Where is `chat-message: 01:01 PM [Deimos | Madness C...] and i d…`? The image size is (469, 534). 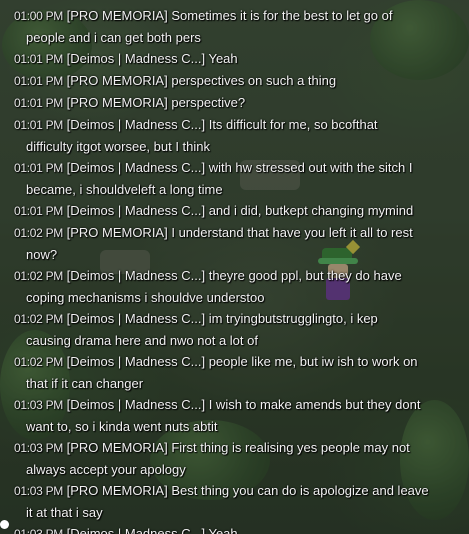
chat-message: 01:01 PM [Deimos | Madness C...] and i d… is located at coordinates (234, 211).